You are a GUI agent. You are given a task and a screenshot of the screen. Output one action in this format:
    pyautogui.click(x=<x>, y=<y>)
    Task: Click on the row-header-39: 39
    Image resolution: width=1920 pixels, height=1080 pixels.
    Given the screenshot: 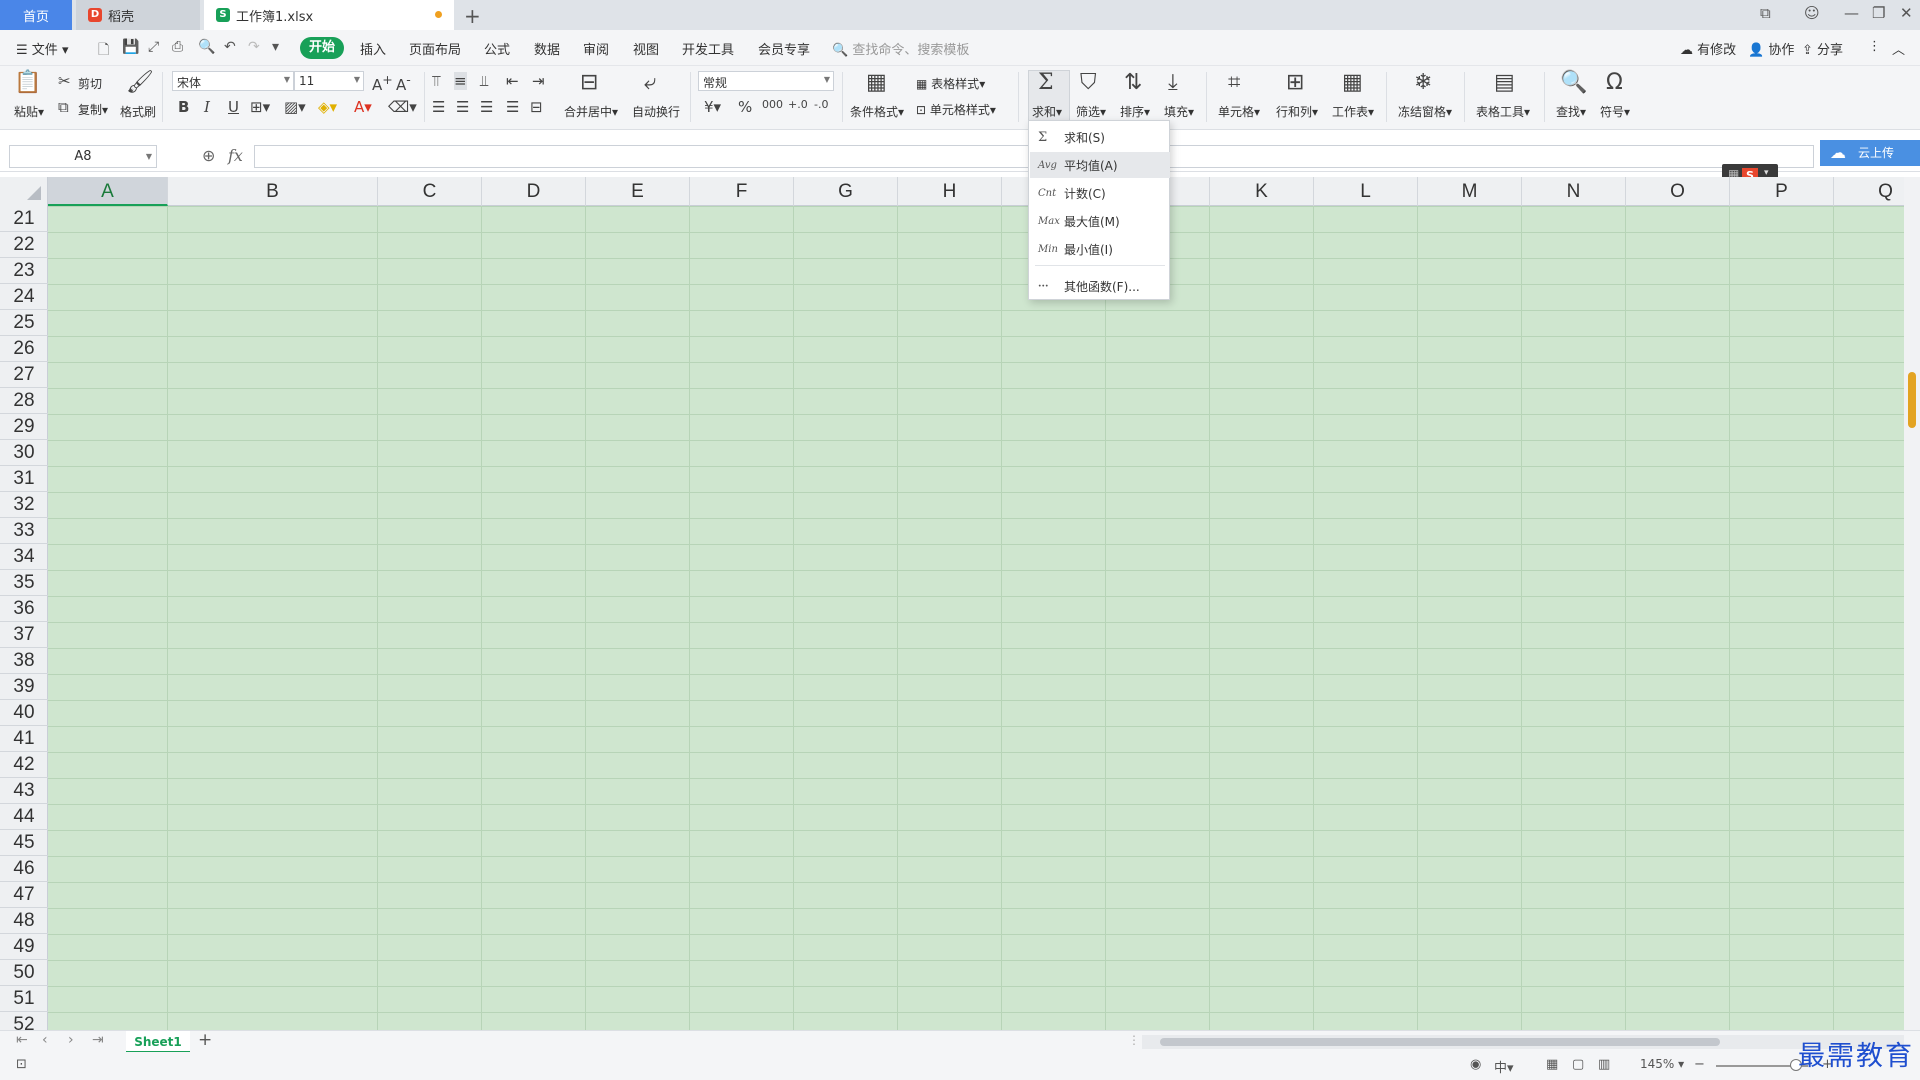 What is the action you would take?
    pyautogui.click(x=24, y=687)
    